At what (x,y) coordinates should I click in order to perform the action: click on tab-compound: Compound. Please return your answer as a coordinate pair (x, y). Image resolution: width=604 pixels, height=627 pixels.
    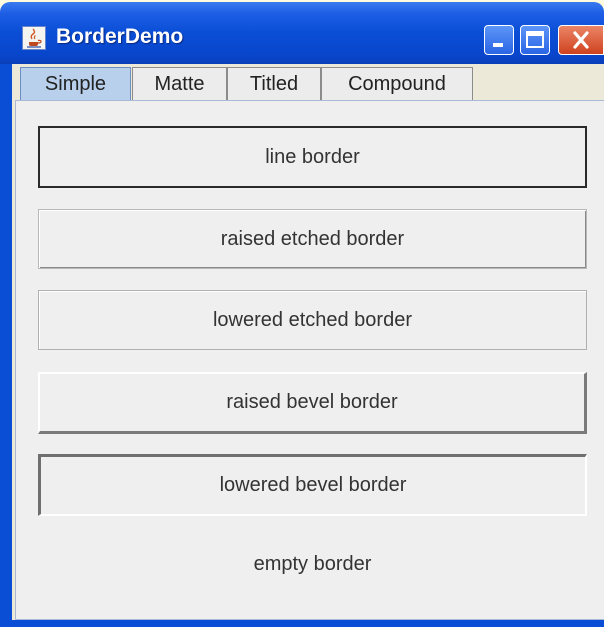
    Looking at the image, I should click on (397, 84).